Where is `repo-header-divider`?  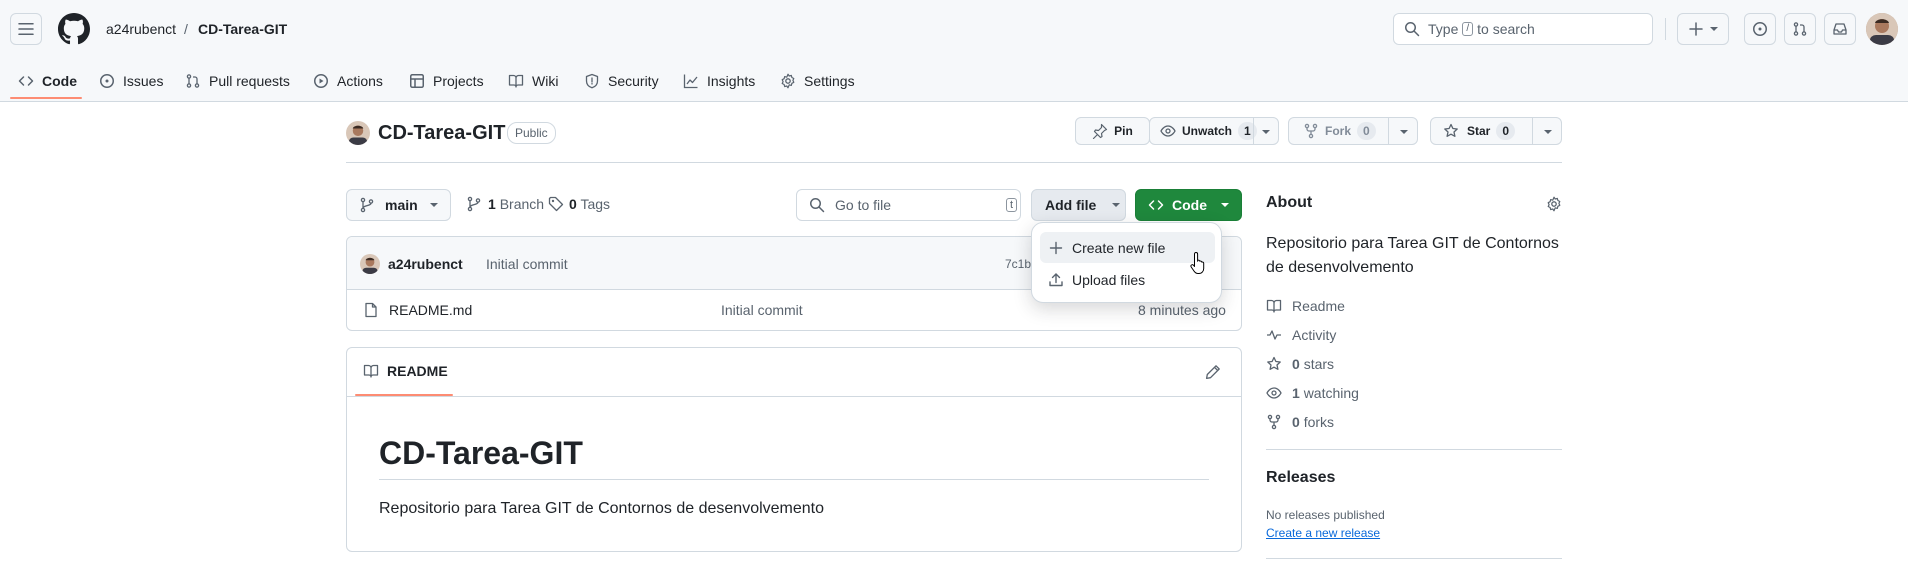
repo-header-divider is located at coordinates (954, 162).